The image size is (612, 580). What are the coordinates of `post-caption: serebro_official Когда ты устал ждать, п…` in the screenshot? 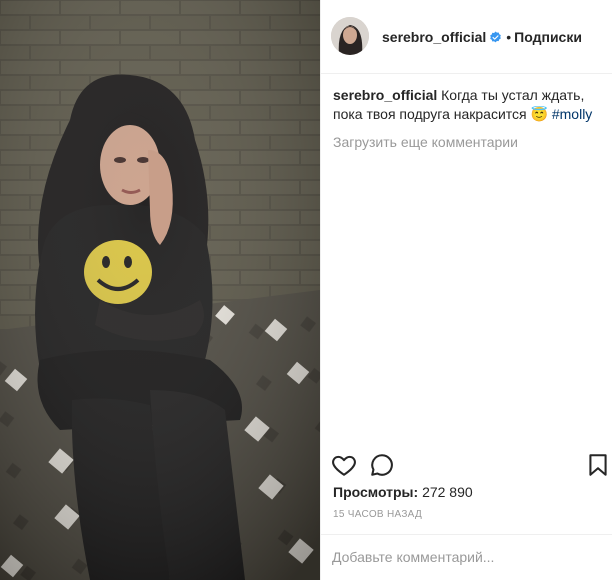 It's located at (468, 105).